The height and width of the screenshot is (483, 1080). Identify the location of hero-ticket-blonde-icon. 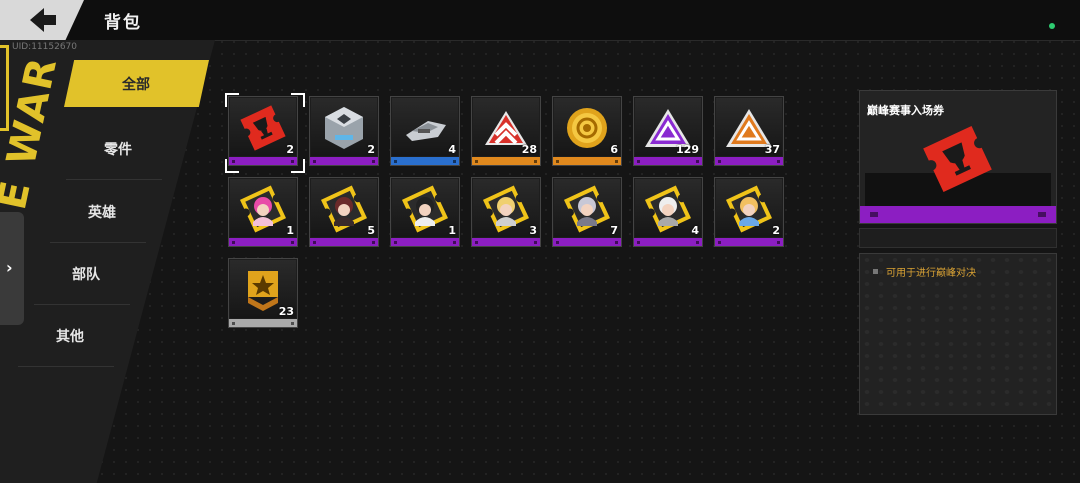
(506, 209).